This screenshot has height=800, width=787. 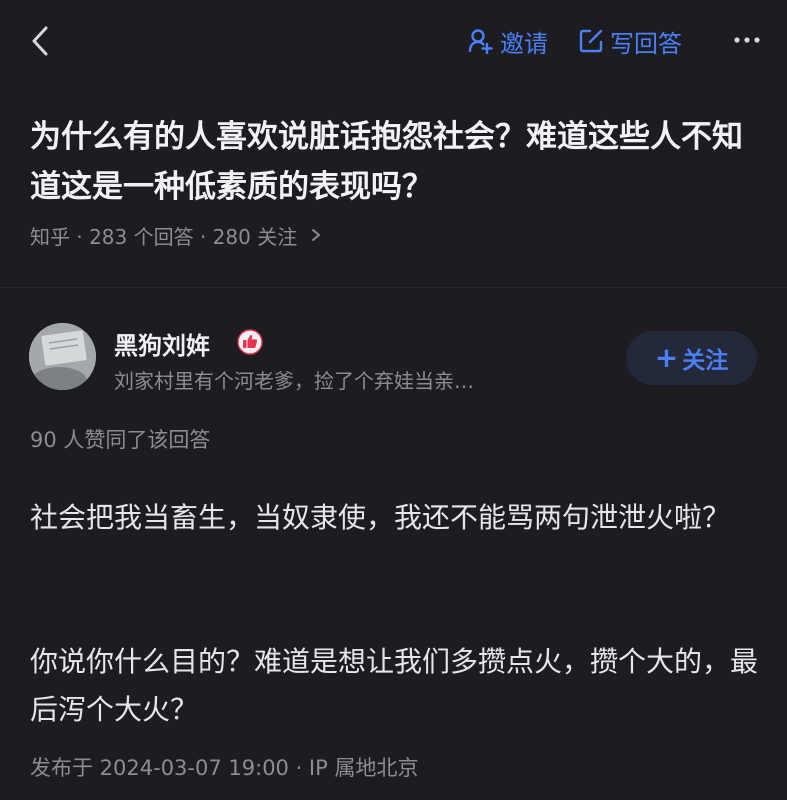 I want to click on author-avatar, so click(x=62, y=356).